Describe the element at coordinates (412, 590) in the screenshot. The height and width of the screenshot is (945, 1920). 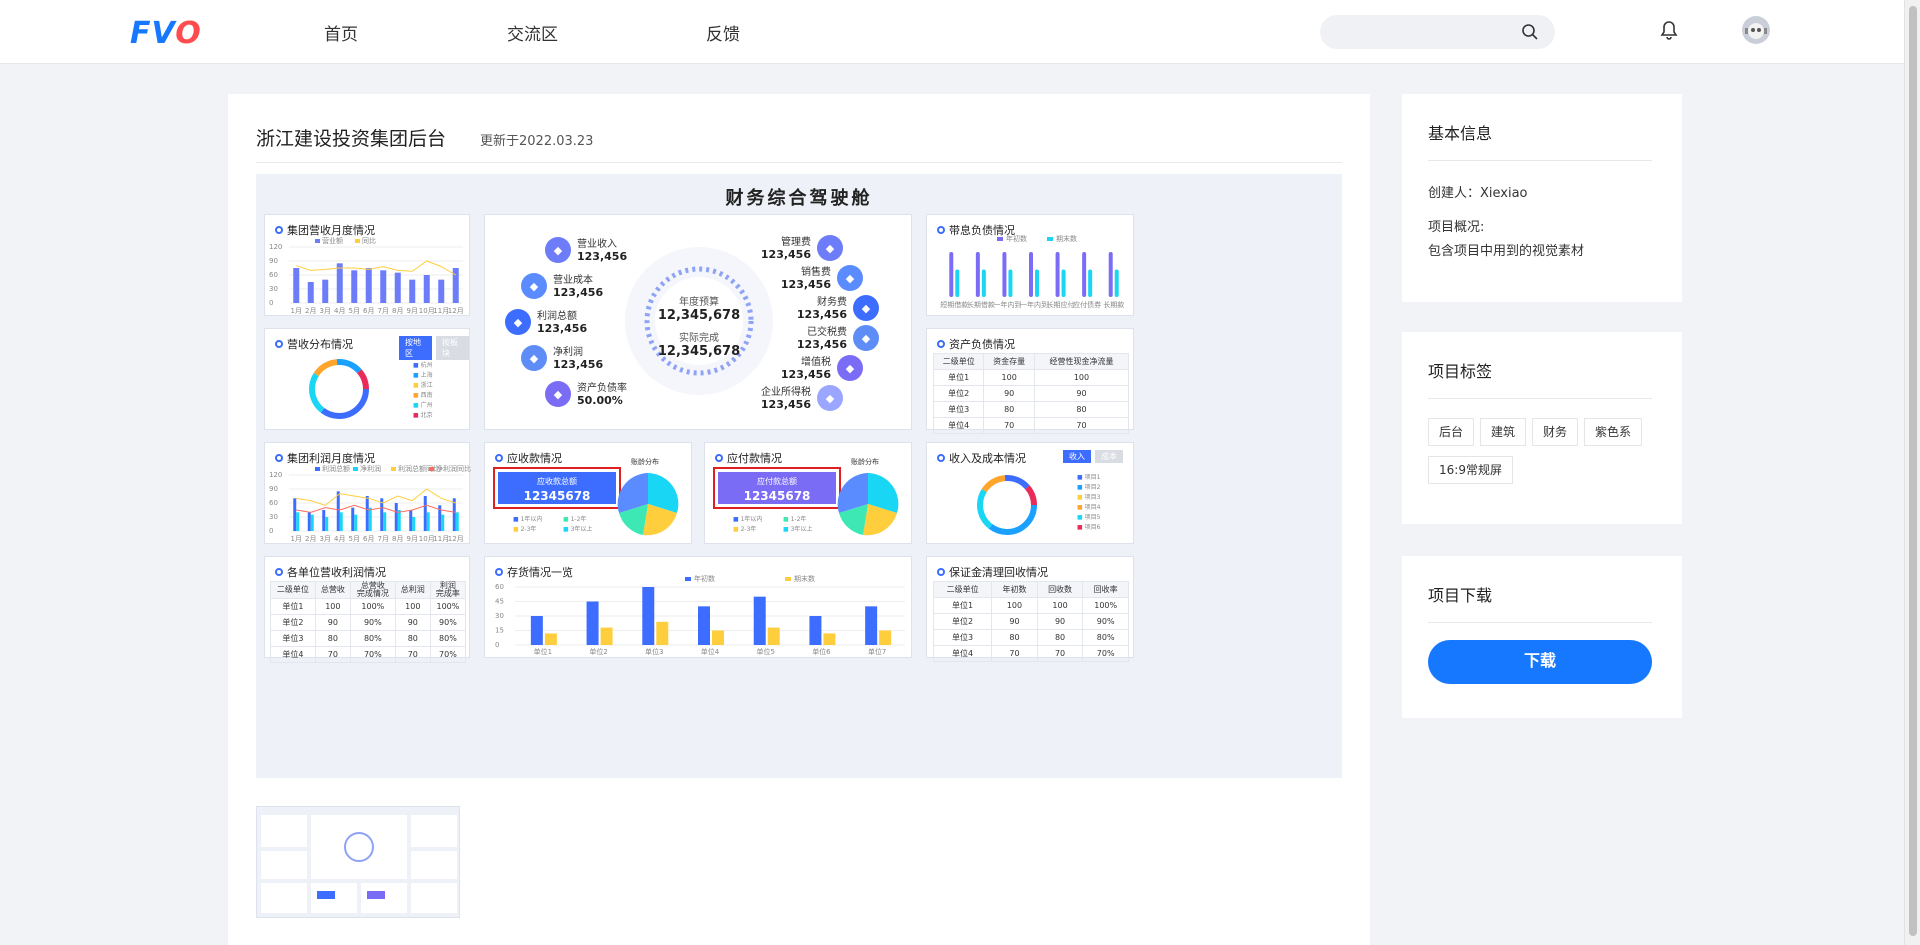
I see `table-header-cell: 总利润` at that location.